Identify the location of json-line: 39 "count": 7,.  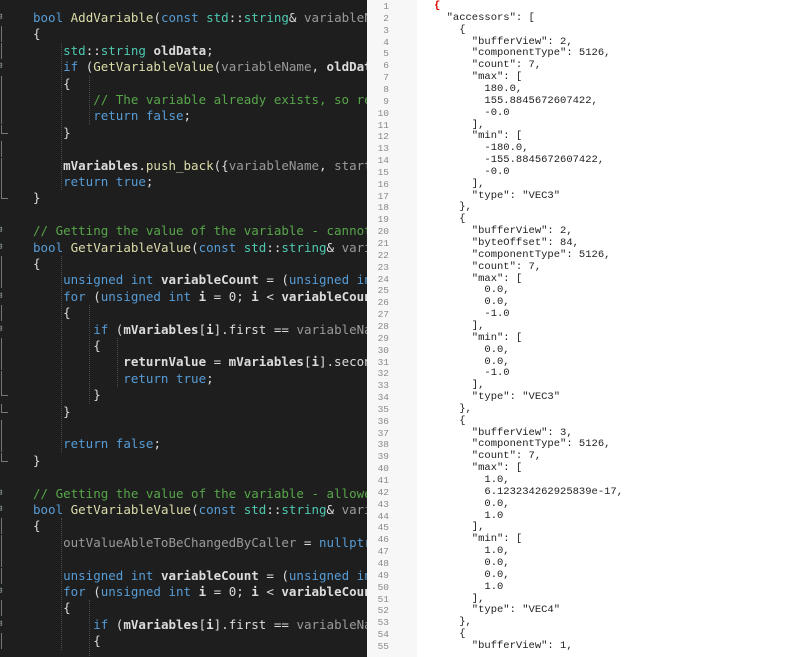
(583, 456).